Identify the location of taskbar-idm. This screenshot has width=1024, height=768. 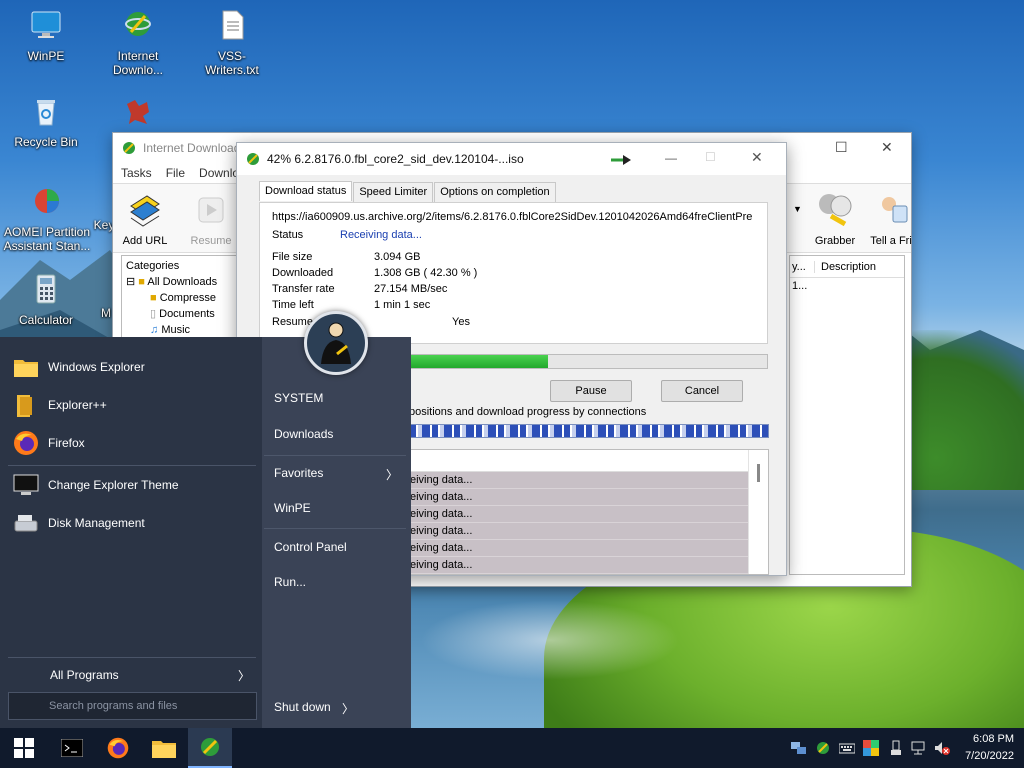
(210, 748).